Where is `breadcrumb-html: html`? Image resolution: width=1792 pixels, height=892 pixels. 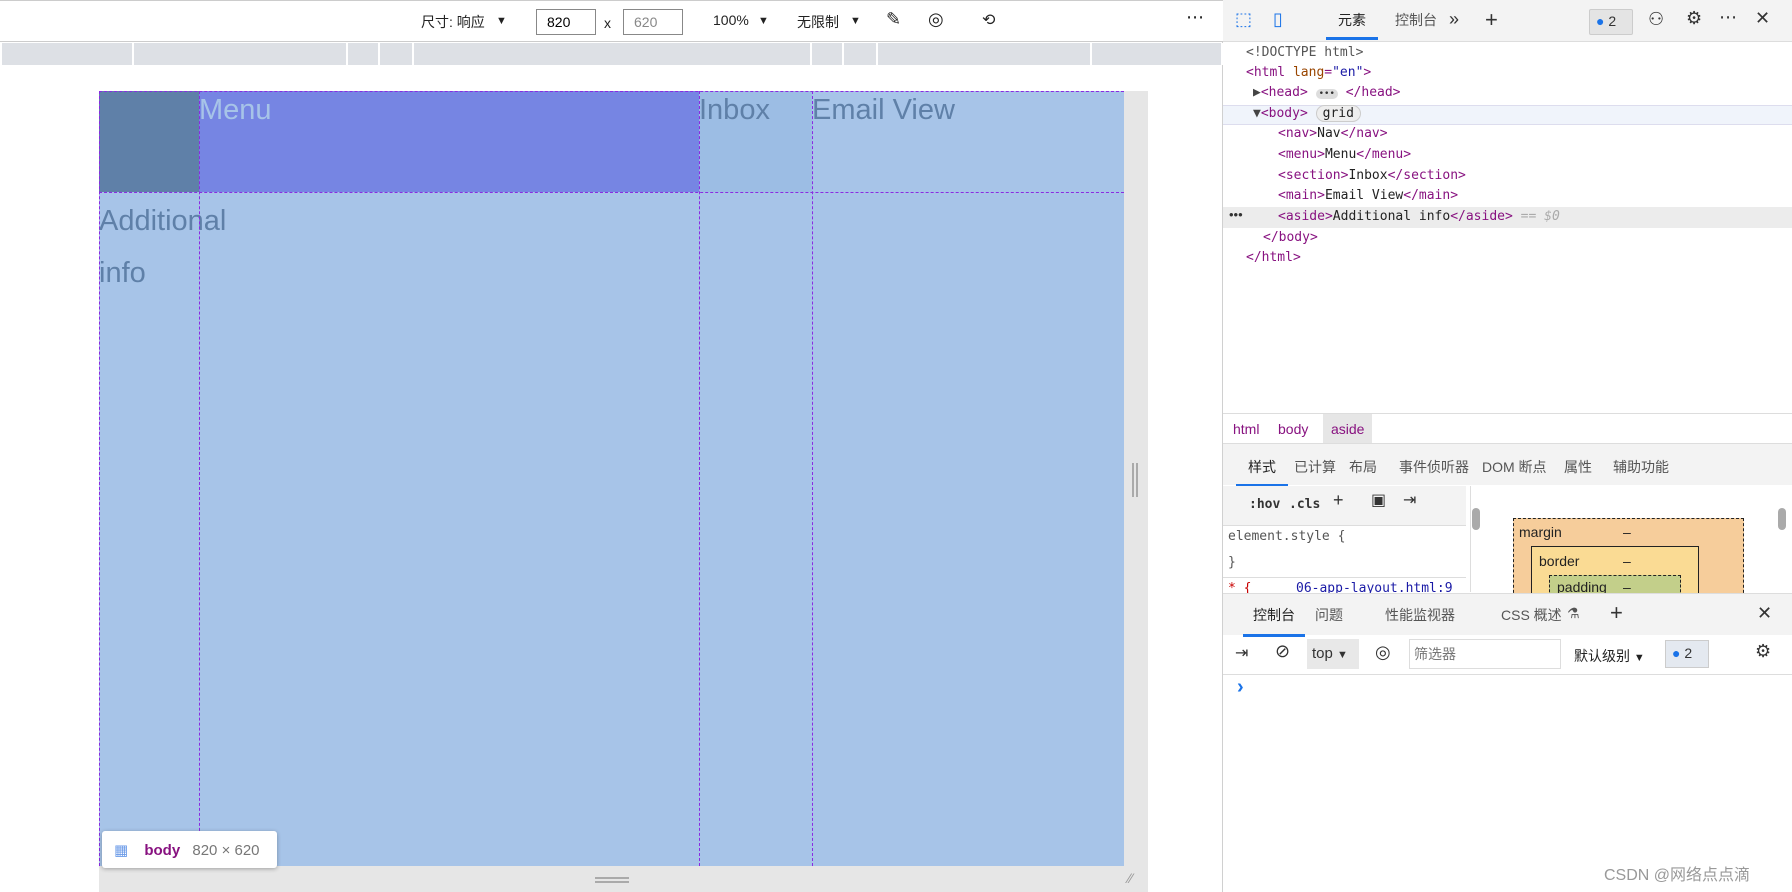
breadcrumb-html: html is located at coordinates (1246, 429).